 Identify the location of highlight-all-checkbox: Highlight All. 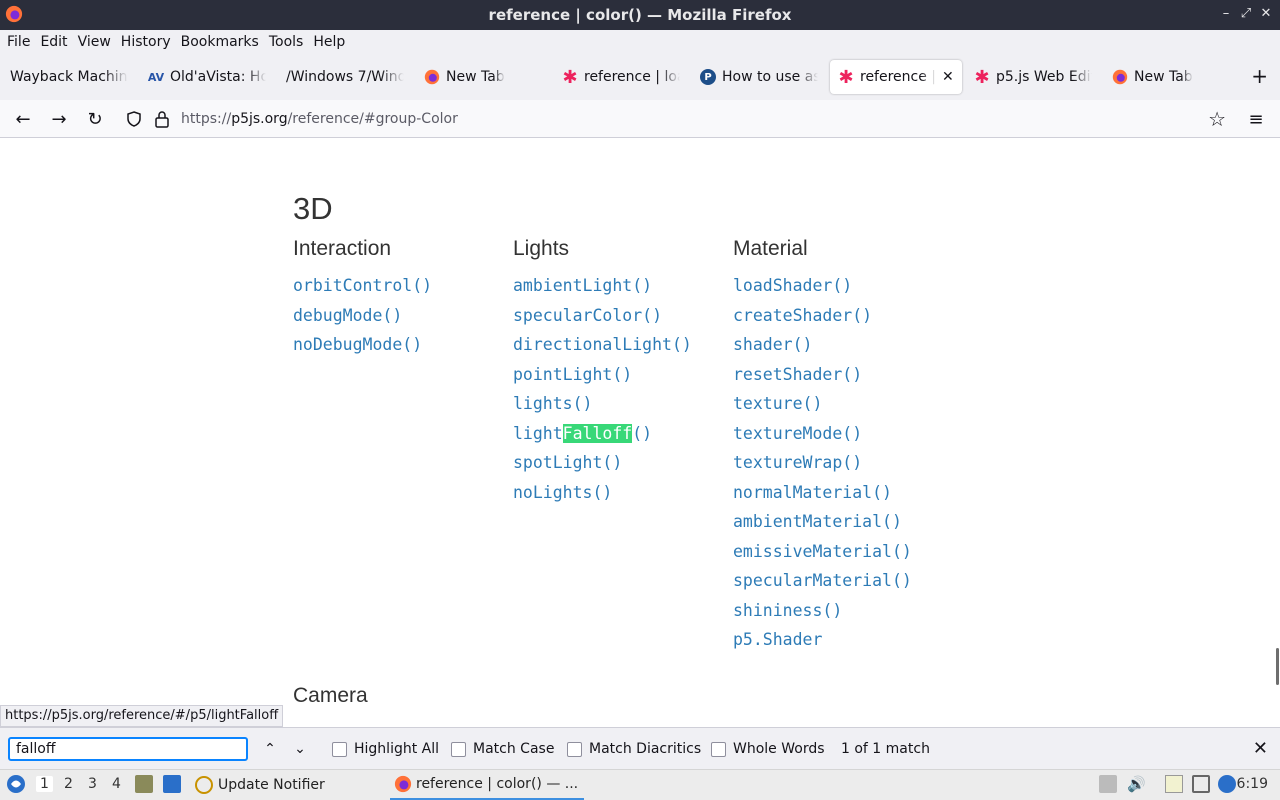
(385, 749).